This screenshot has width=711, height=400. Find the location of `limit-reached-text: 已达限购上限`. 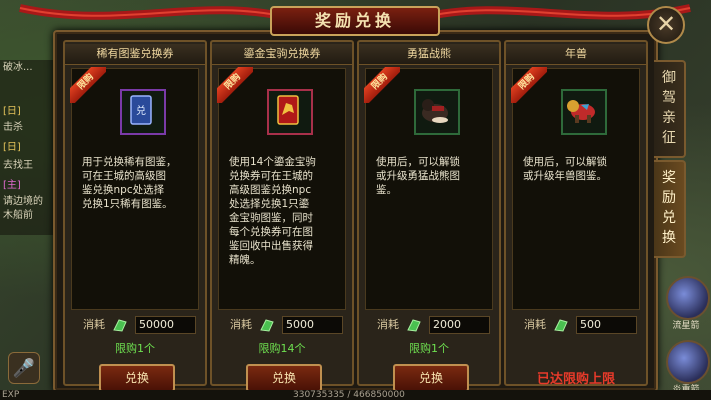

limit-reached-text: 已达限购上限 is located at coordinates (575, 379).